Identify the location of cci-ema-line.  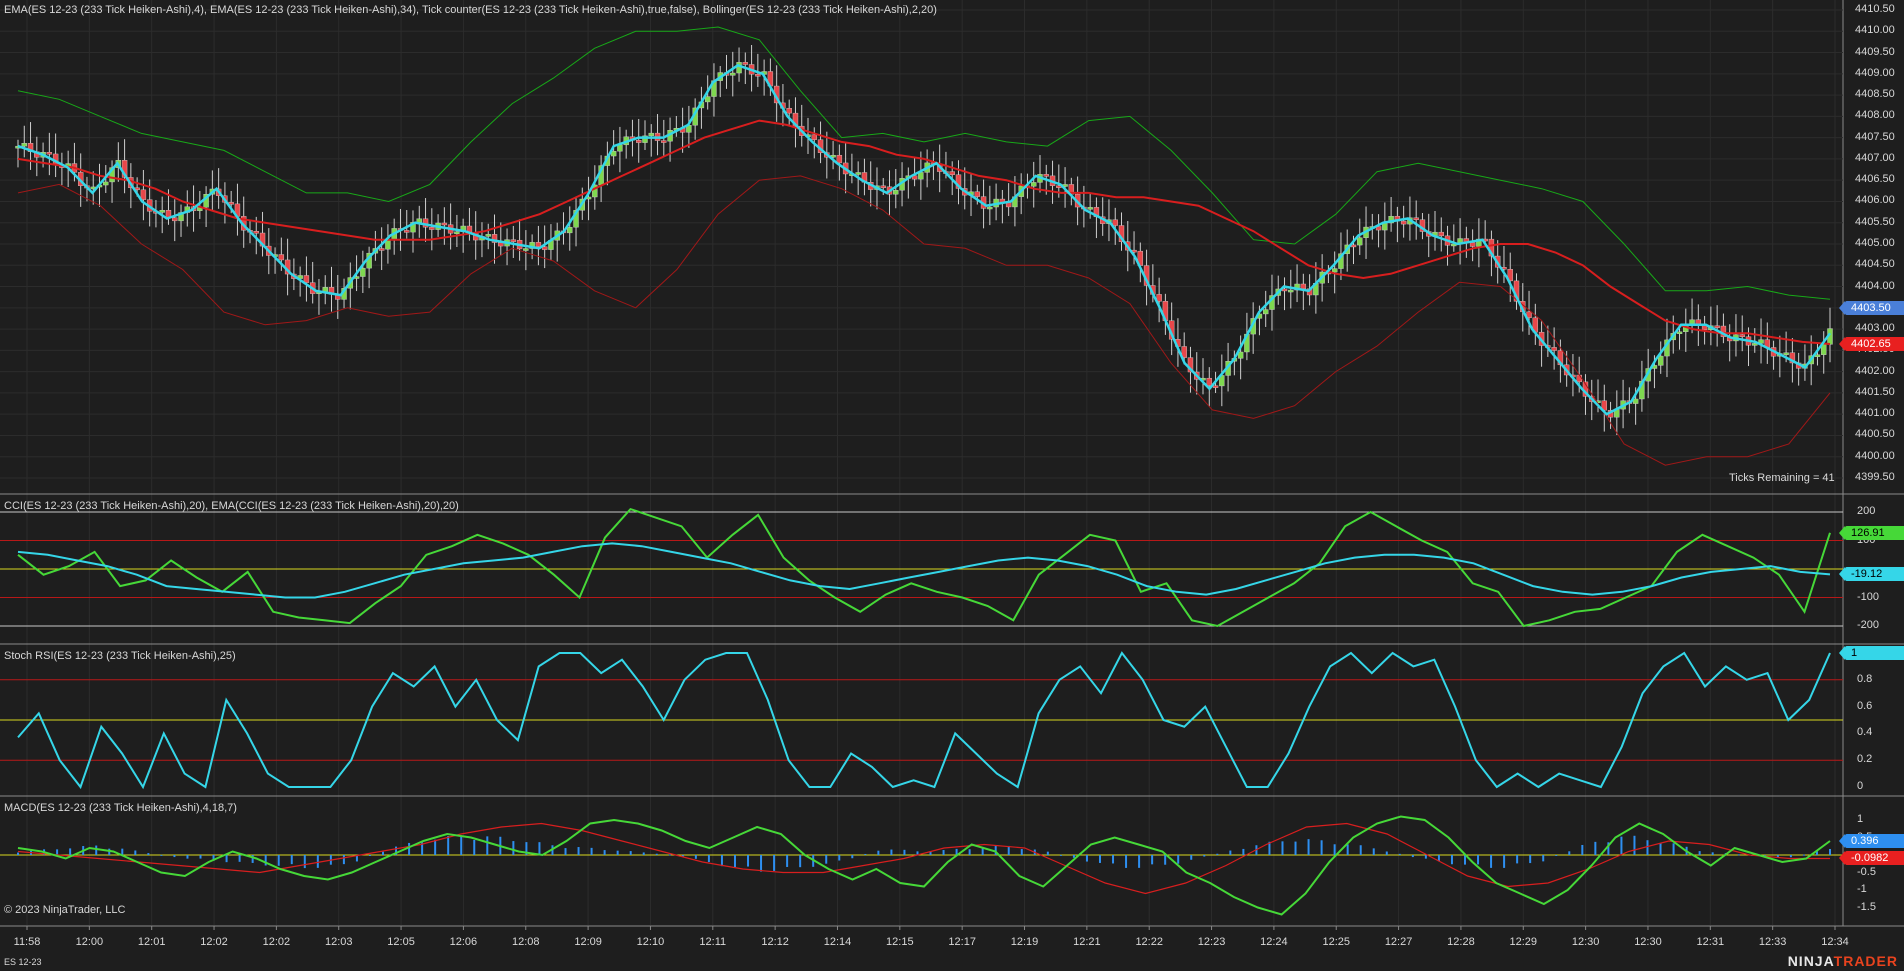
(924, 570).